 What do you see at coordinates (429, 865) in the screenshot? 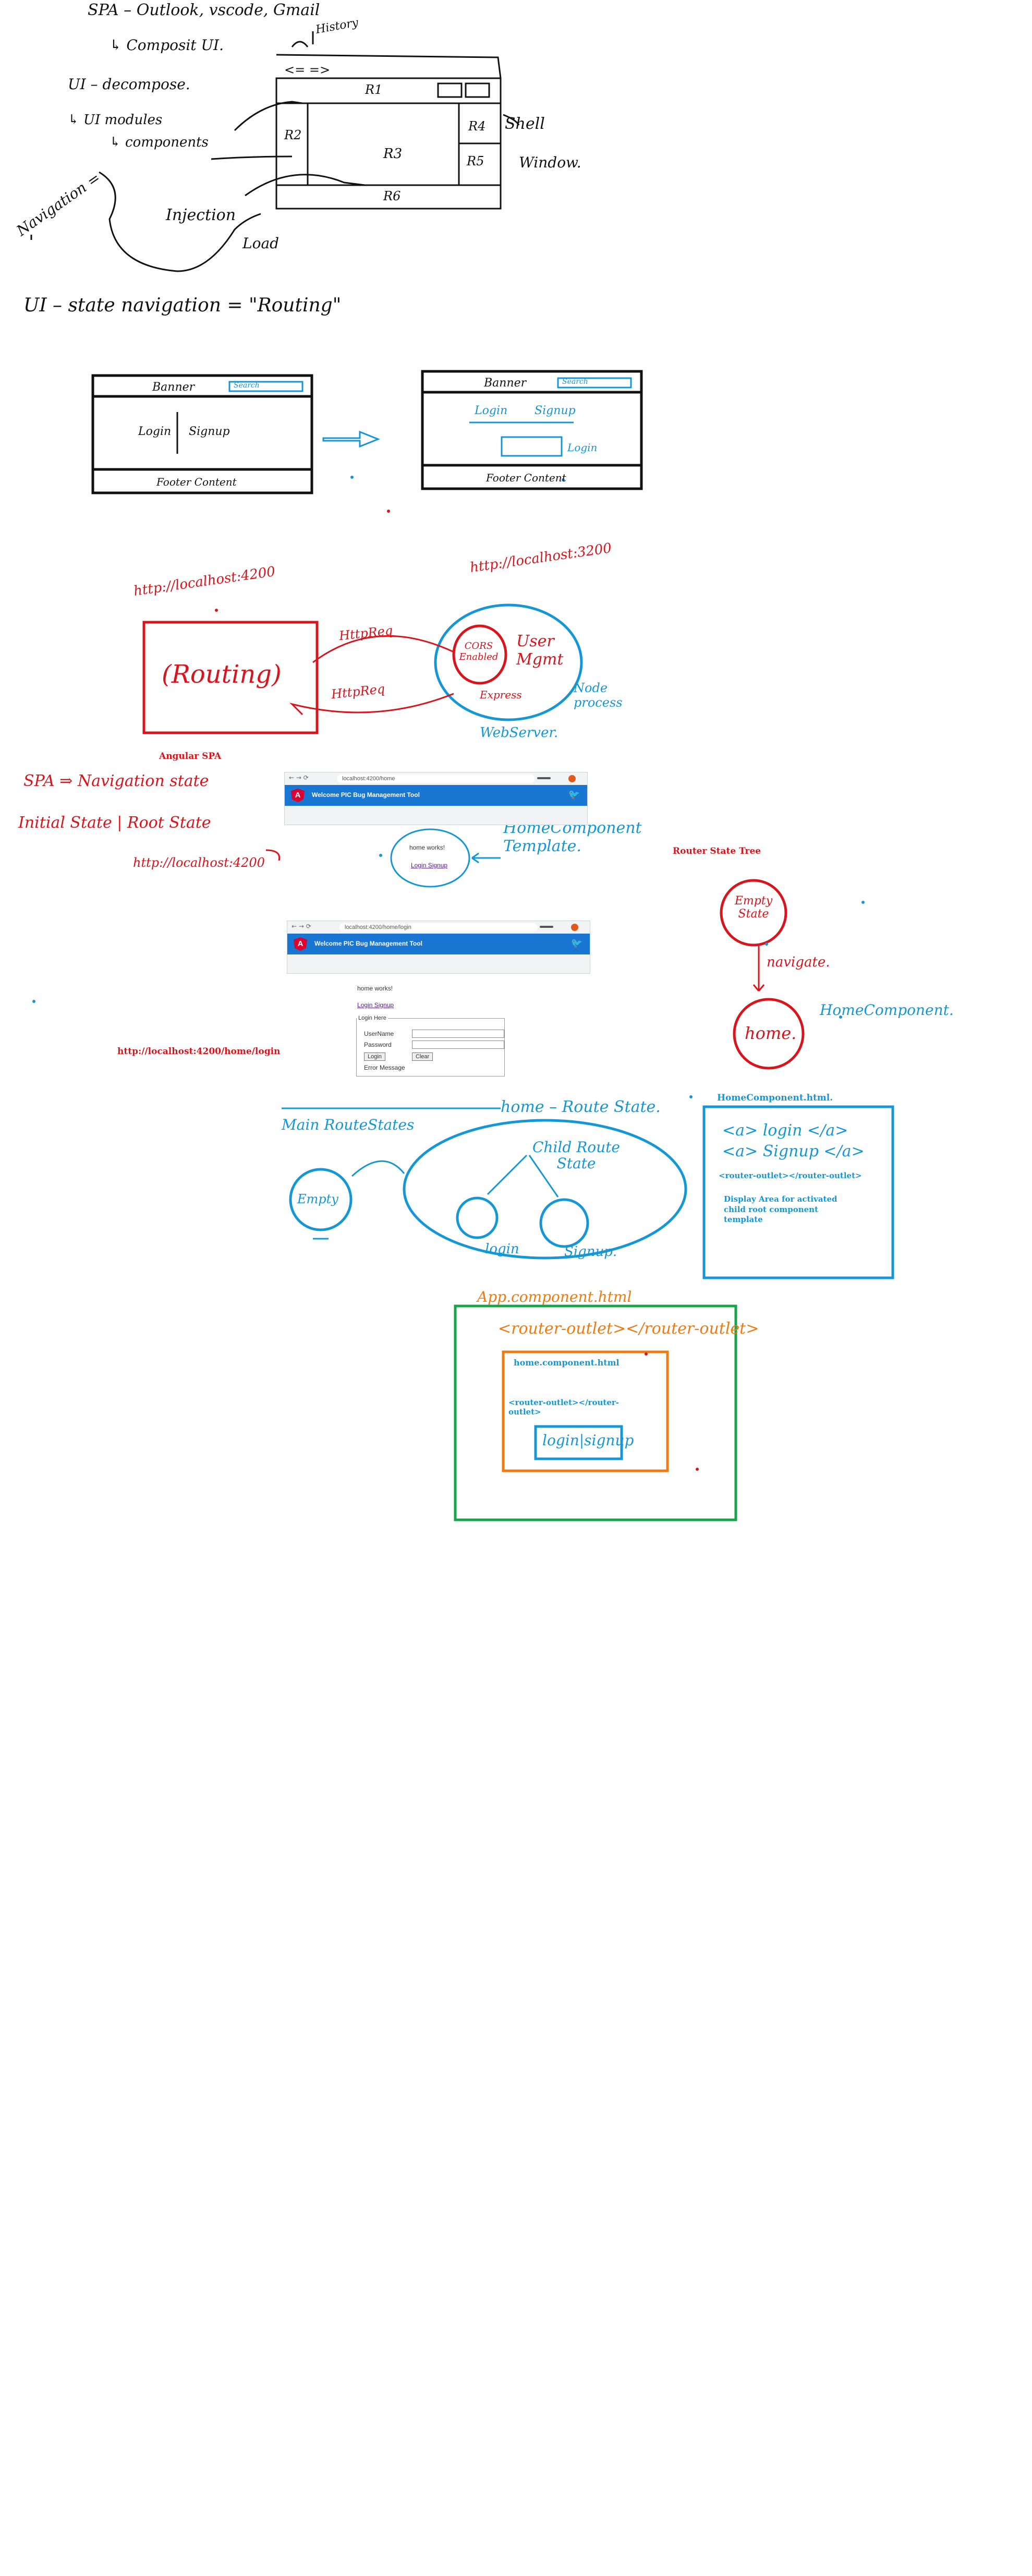
I see `home-links-1: Login Signup` at bounding box center [429, 865].